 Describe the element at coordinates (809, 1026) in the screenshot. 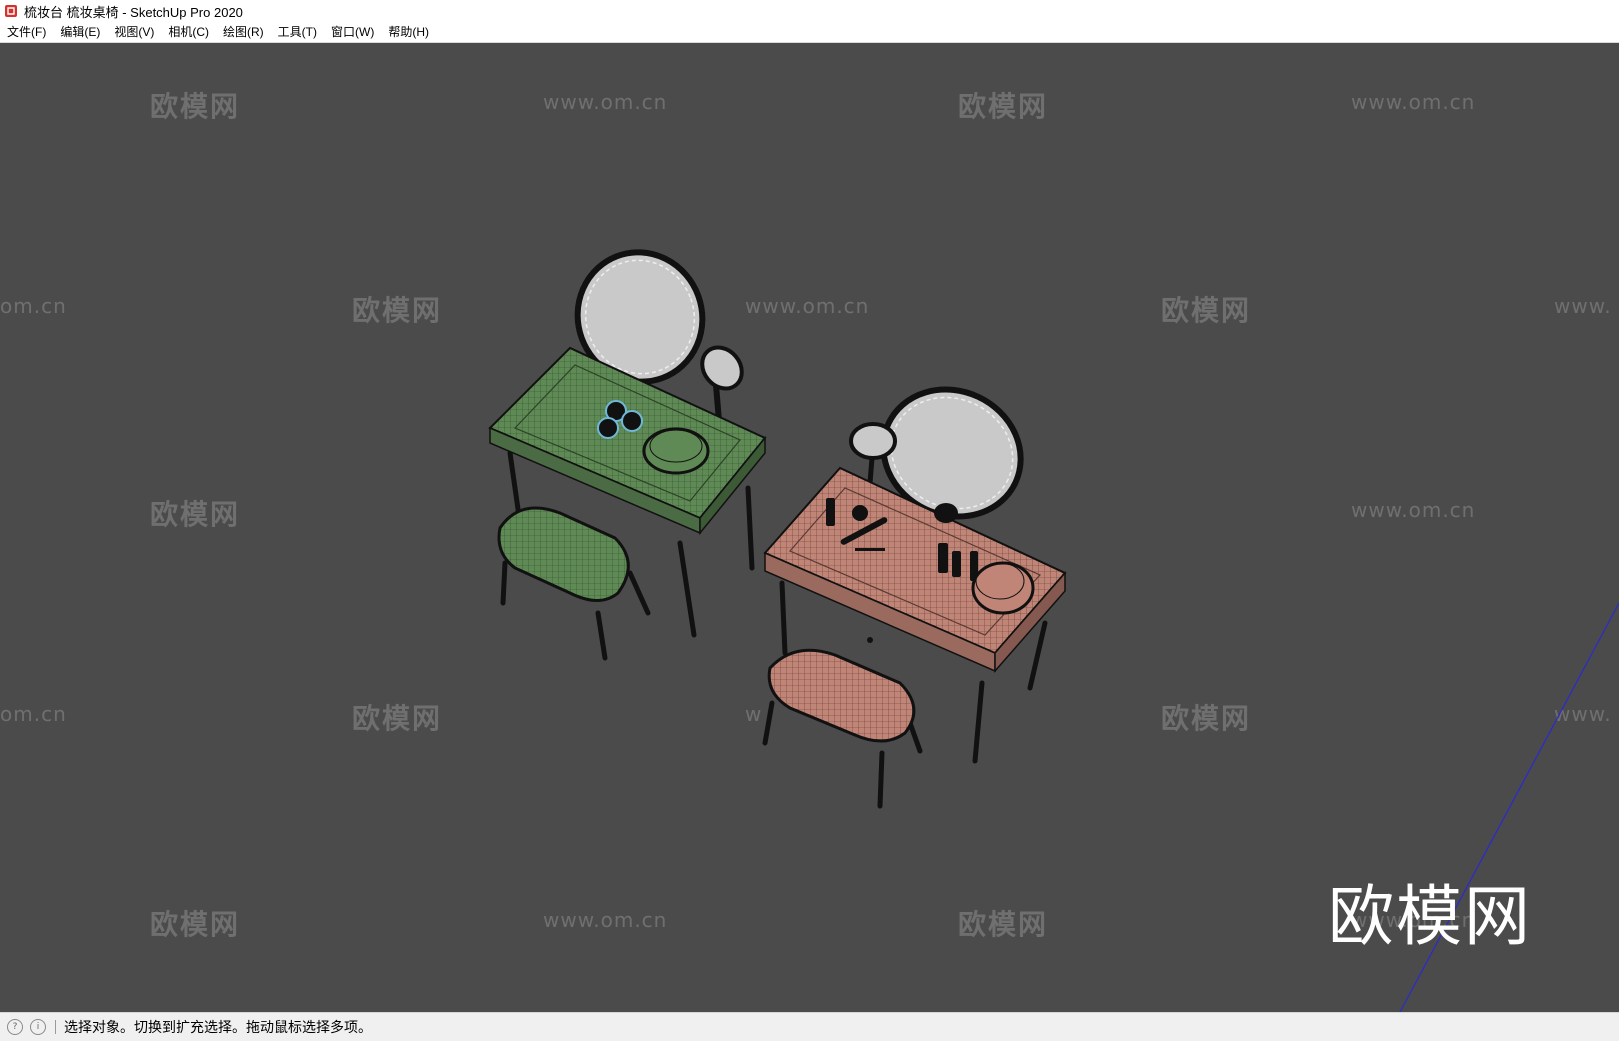

I see `status-bar: ? i 选择对象。切换到扩充选择。拖动鼠标选择多项。` at that location.